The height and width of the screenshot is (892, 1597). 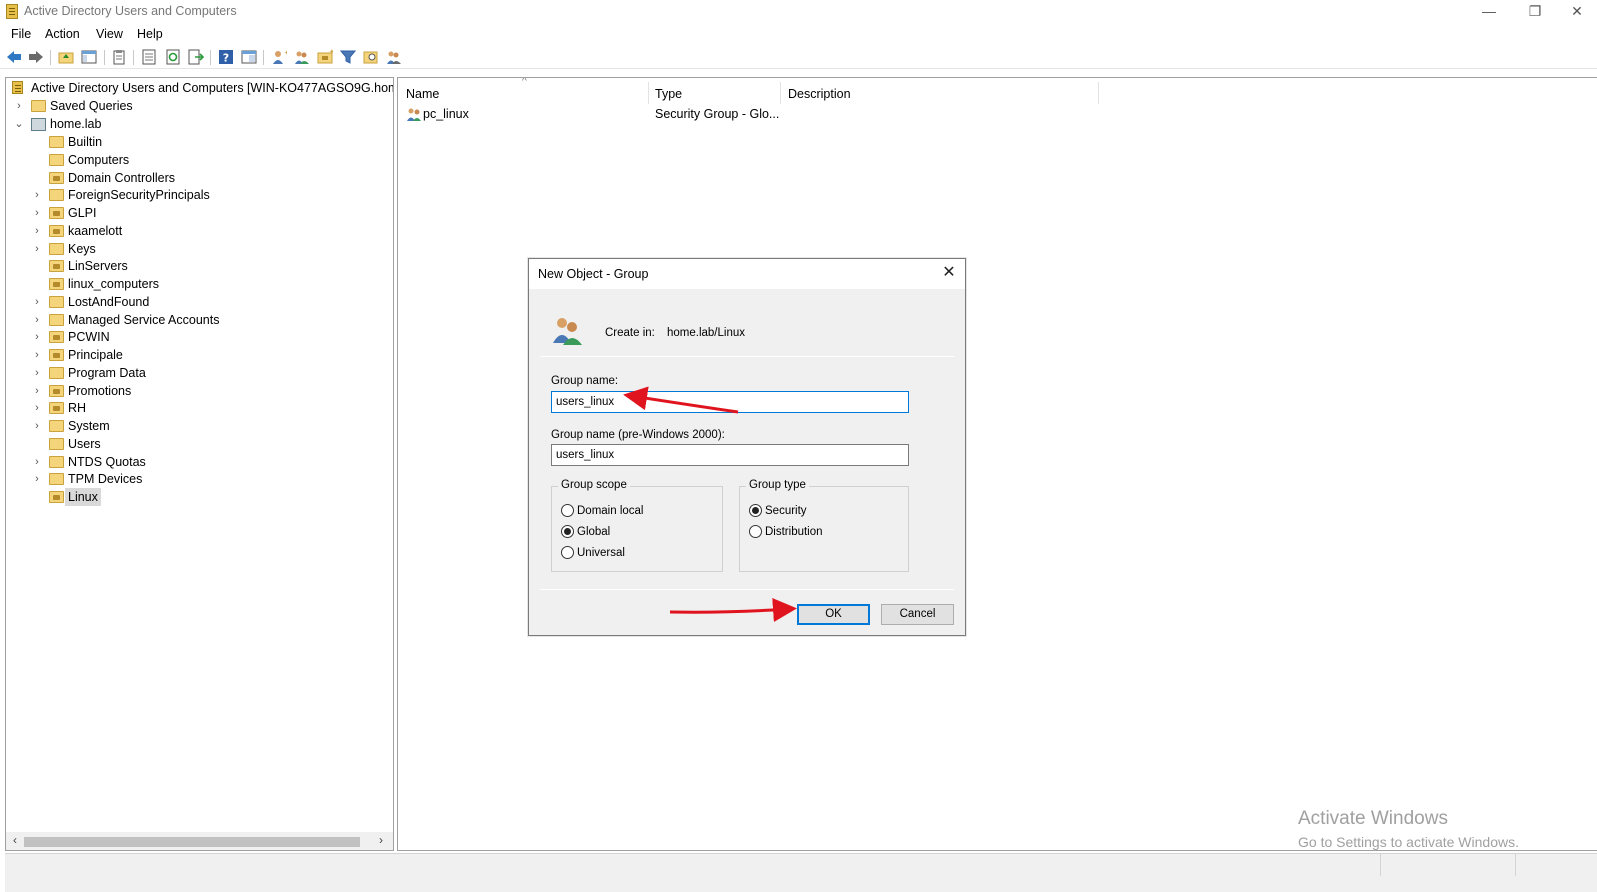 What do you see at coordinates (348, 57) in the screenshot?
I see `filter-icon` at bounding box center [348, 57].